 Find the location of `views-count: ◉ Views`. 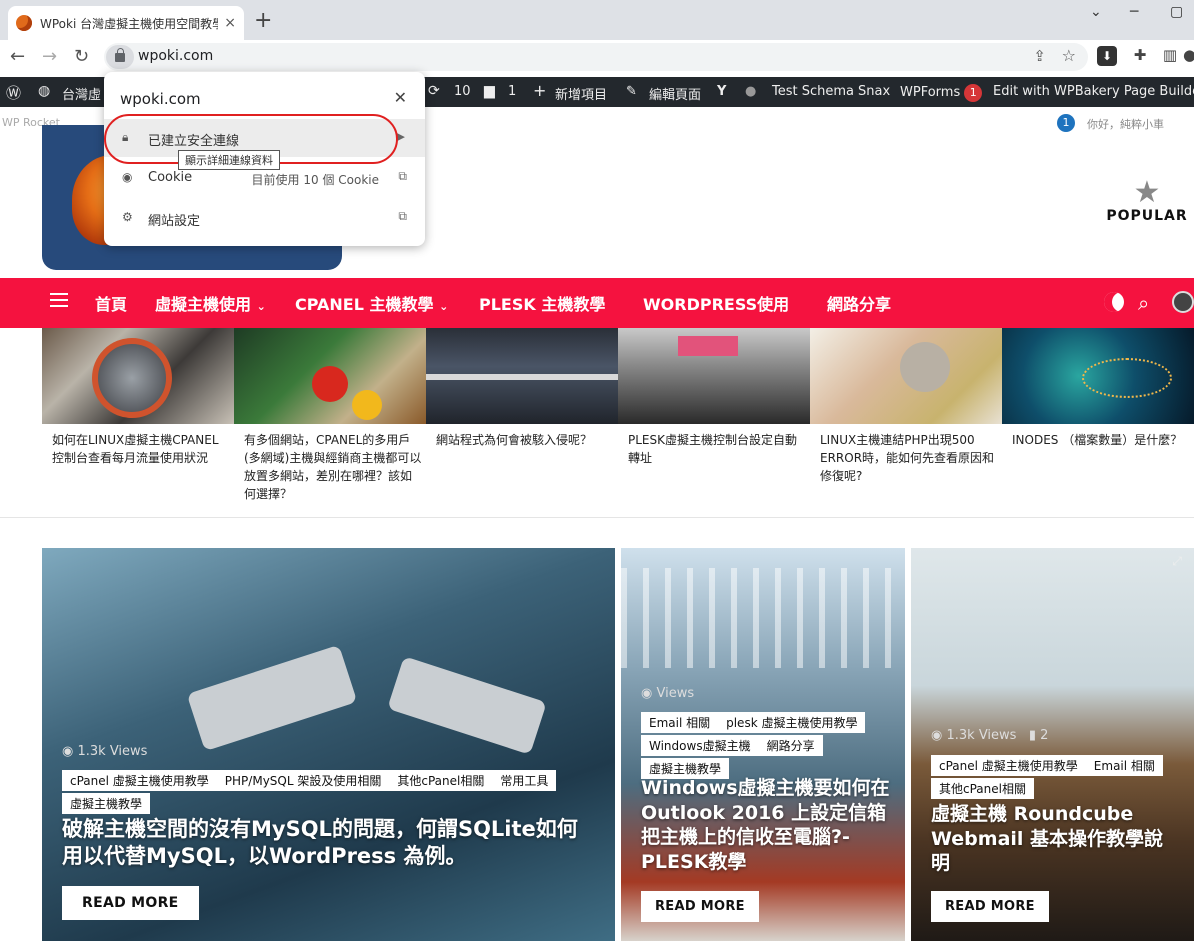

views-count: ◉ Views is located at coordinates (668, 693).